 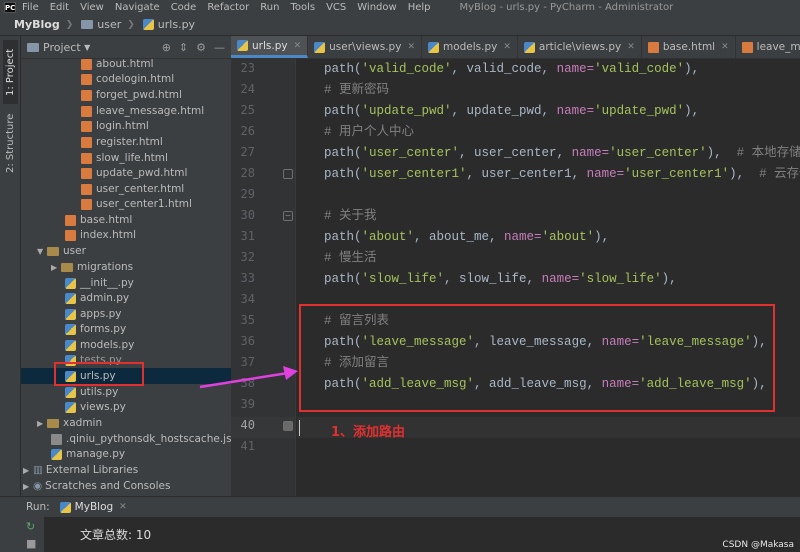 What do you see at coordinates (247, 320) in the screenshot?
I see `line-number: 35` at bounding box center [247, 320].